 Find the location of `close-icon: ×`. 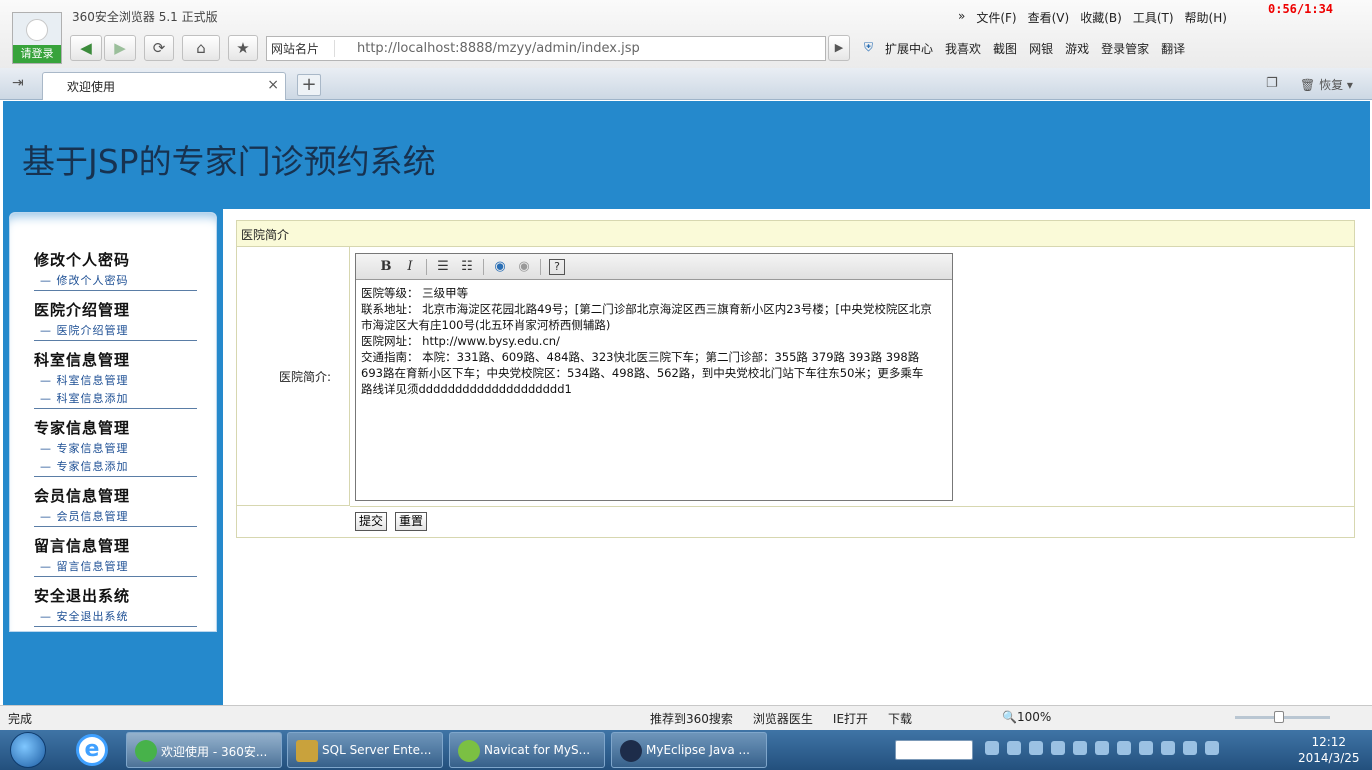

close-icon: × is located at coordinates (273, 85).